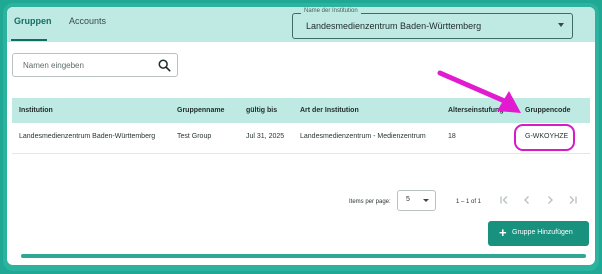 This screenshot has height=274, width=602. What do you see at coordinates (29, 40) in the screenshot?
I see `active-tab-indicator` at bounding box center [29, 40].